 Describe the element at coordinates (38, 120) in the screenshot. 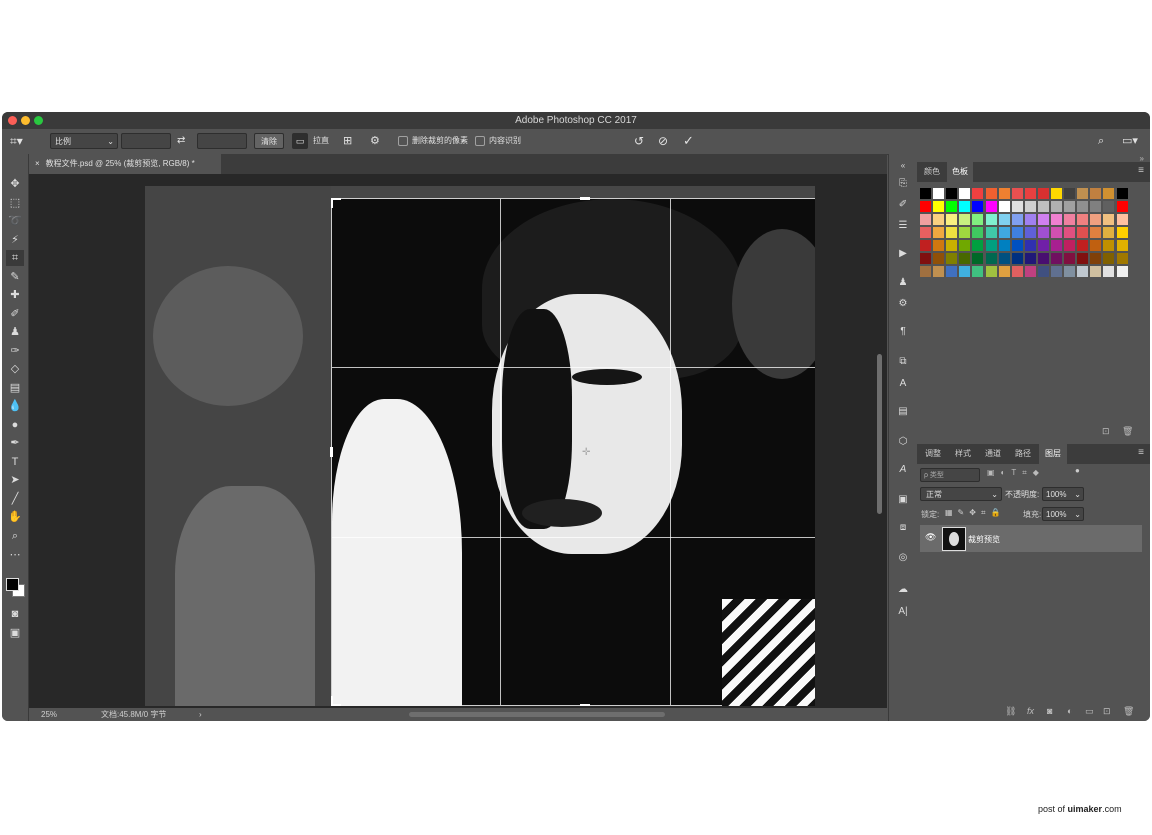

I see `zoom-window-button` at that location.